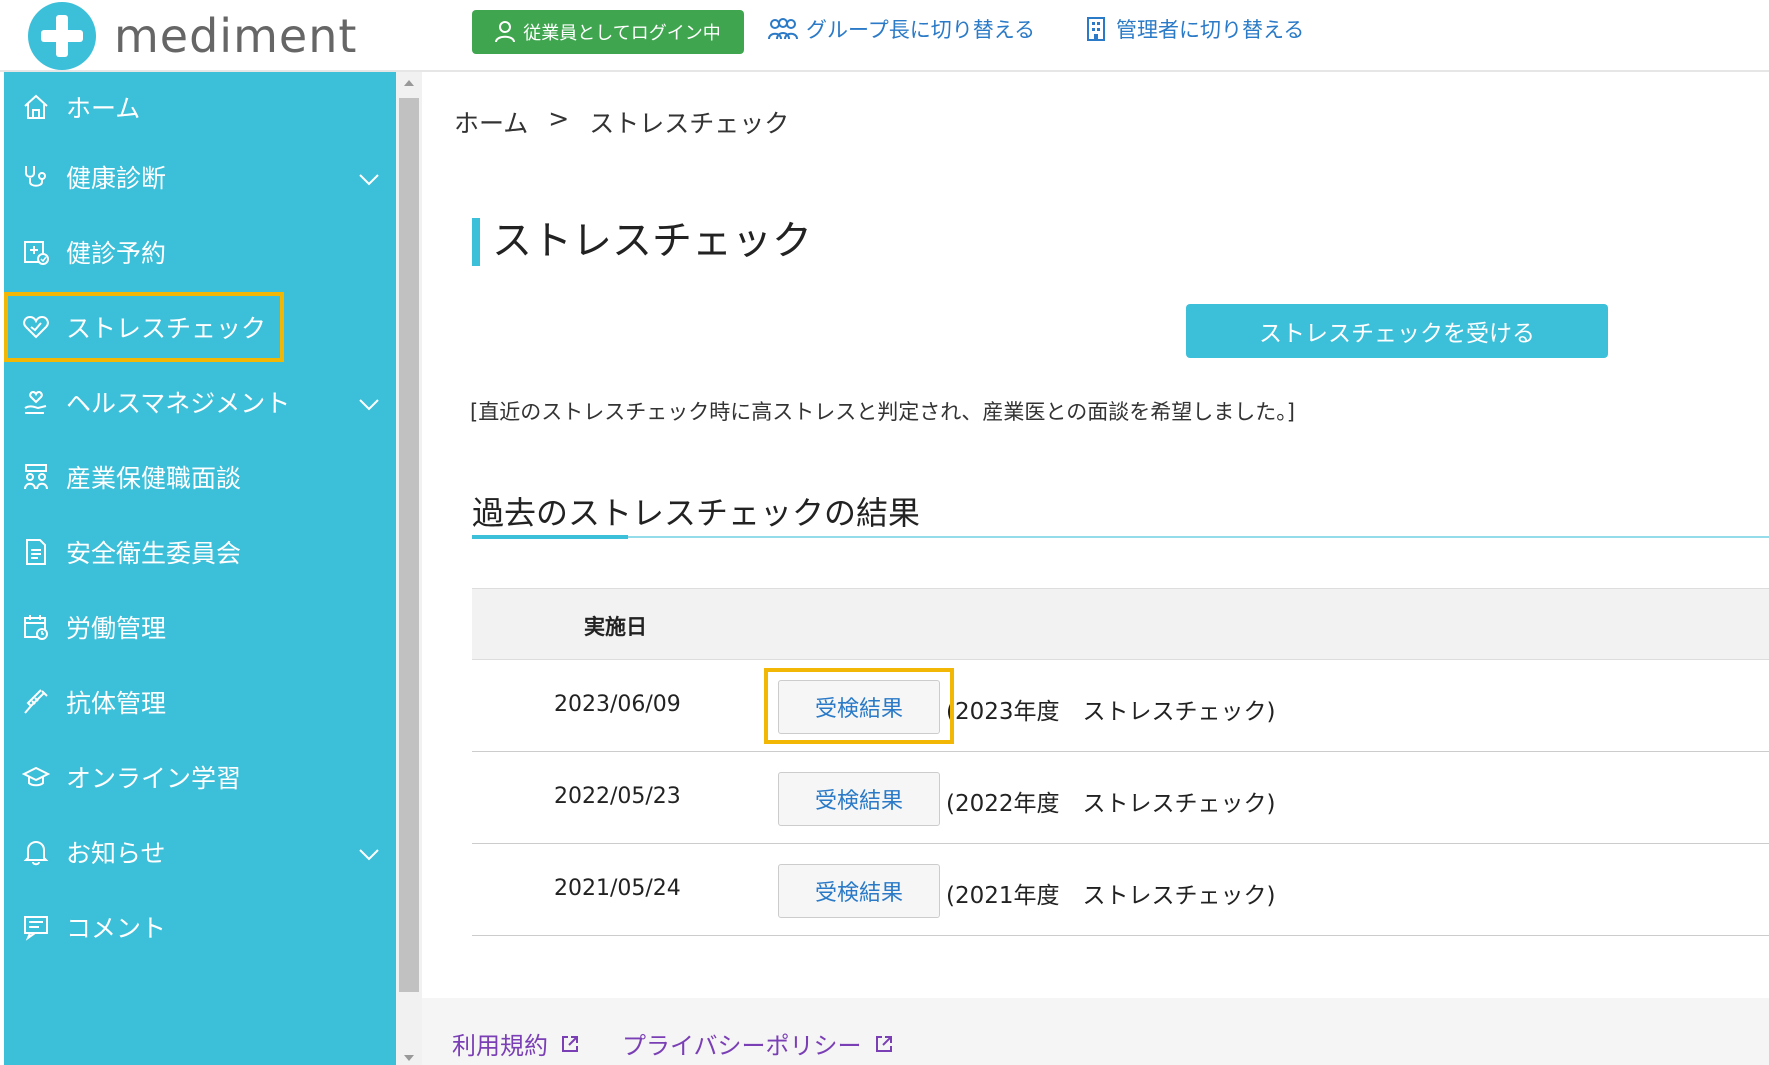 This screenshot has width=1769, height=1065. I want to click on row-description: (2023年度 ストレスチェック), so click(1111, 712).